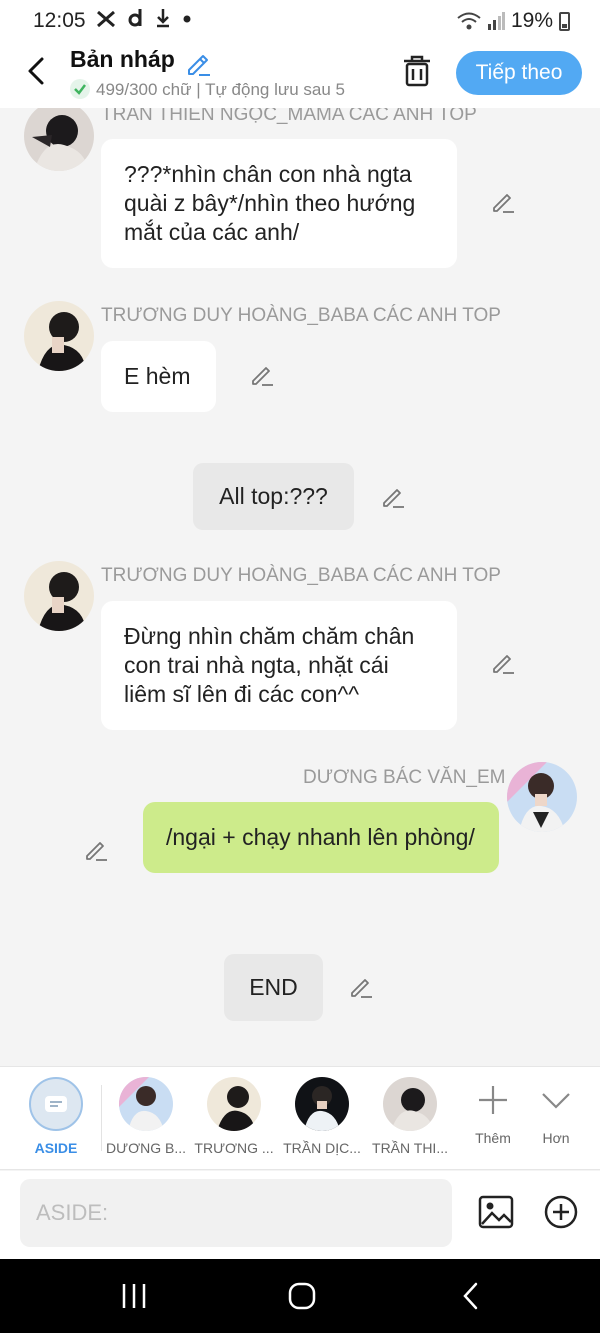 The width and height of the screenshot is (600, 1333). Describe the element at coordinates (134, 1296) in the screenshot. I see `recent-apps-icon` at that location.